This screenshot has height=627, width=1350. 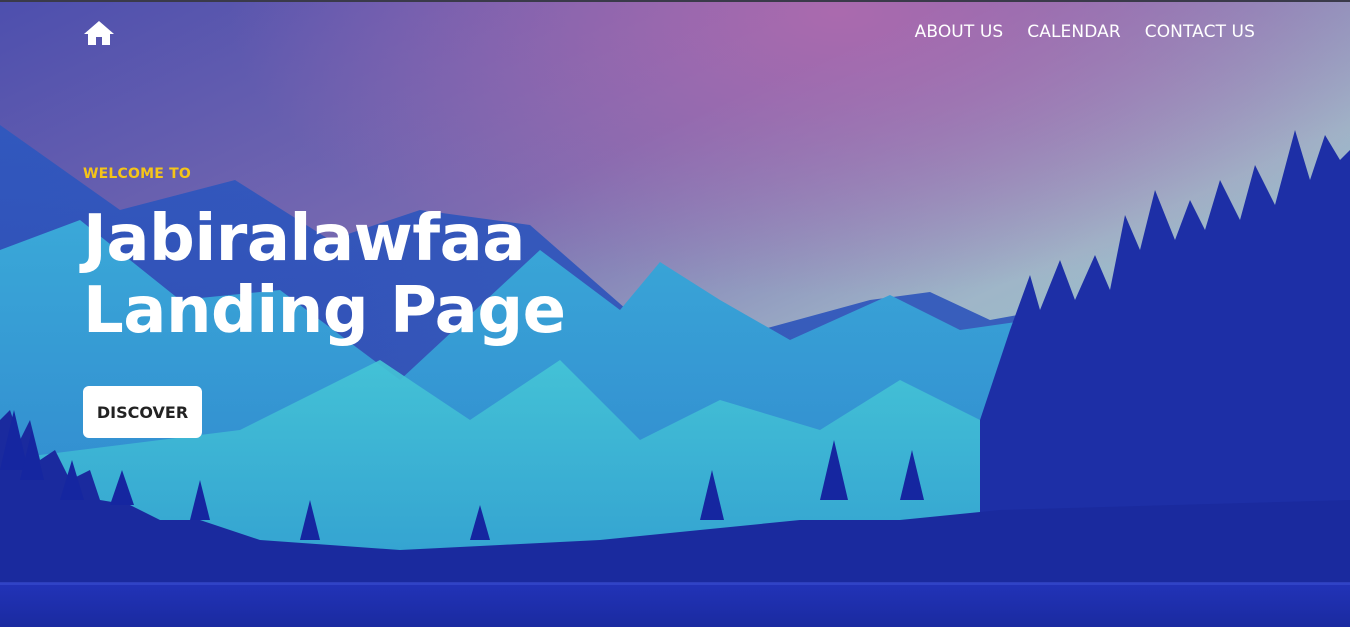 What do you see at coordinates (959, 32) in the screenshot?
I see `nav-about-us: ABOUT US` at bounding box center [959, 32].